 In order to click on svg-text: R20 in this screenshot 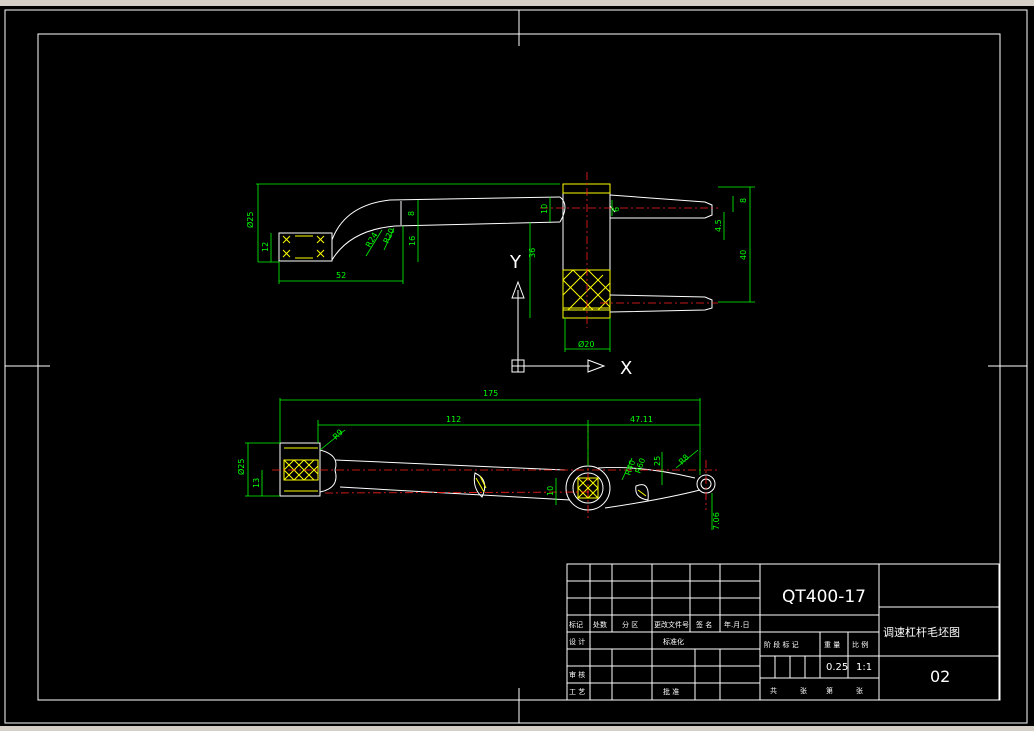, I will do `click(389, 236)`.